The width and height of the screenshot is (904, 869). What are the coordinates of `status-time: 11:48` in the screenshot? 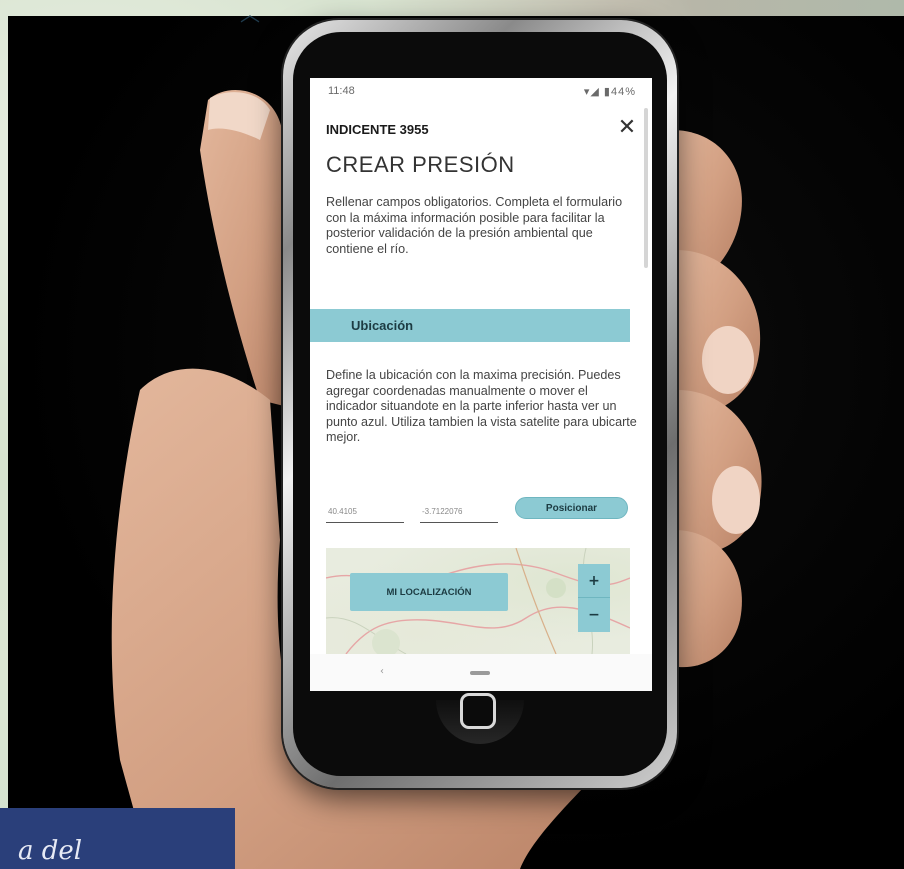 It's located at (341, 91).